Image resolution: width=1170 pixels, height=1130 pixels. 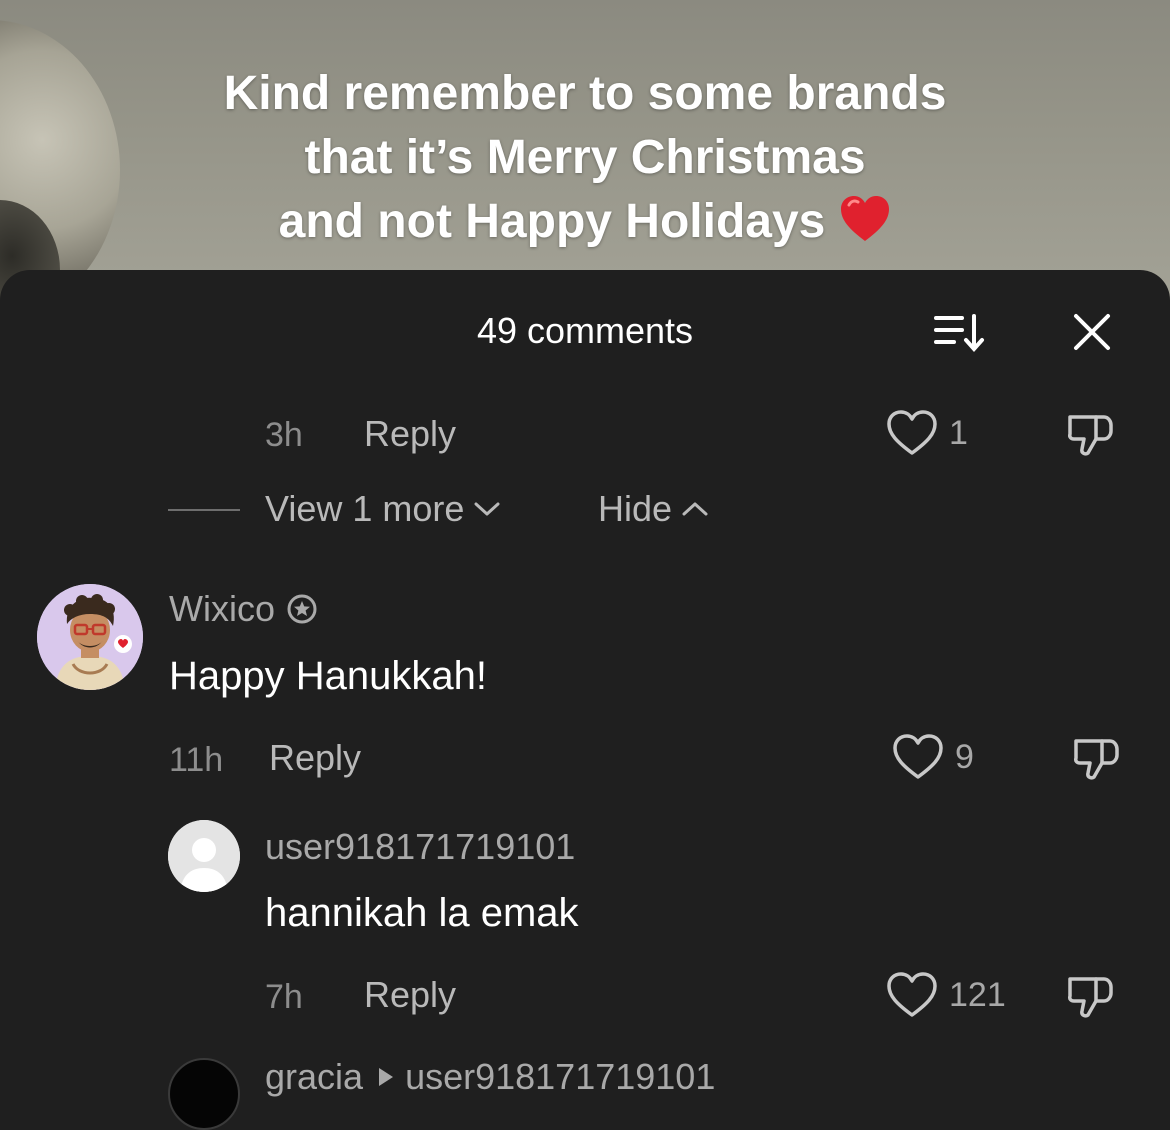 I want to click on view-more-label: View 1 more, so click(x=365, y=508).